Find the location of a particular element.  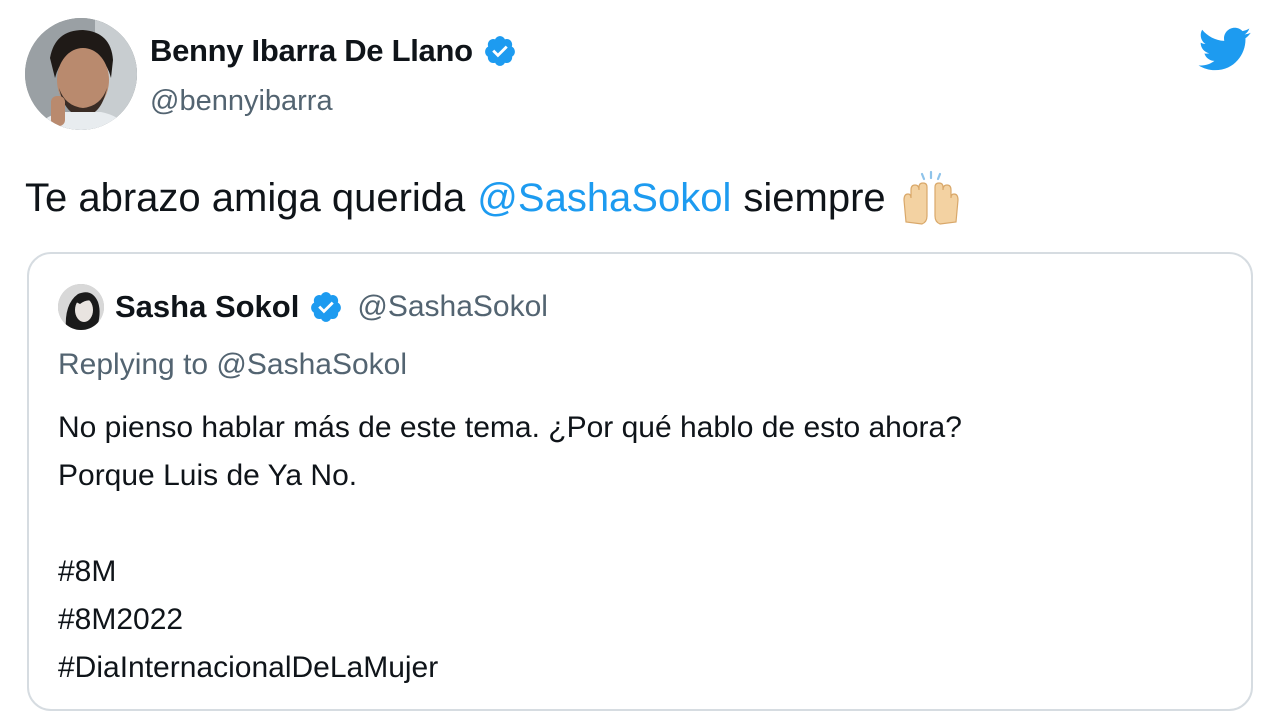

author-avatar-image is located at coordinates (81, 74).